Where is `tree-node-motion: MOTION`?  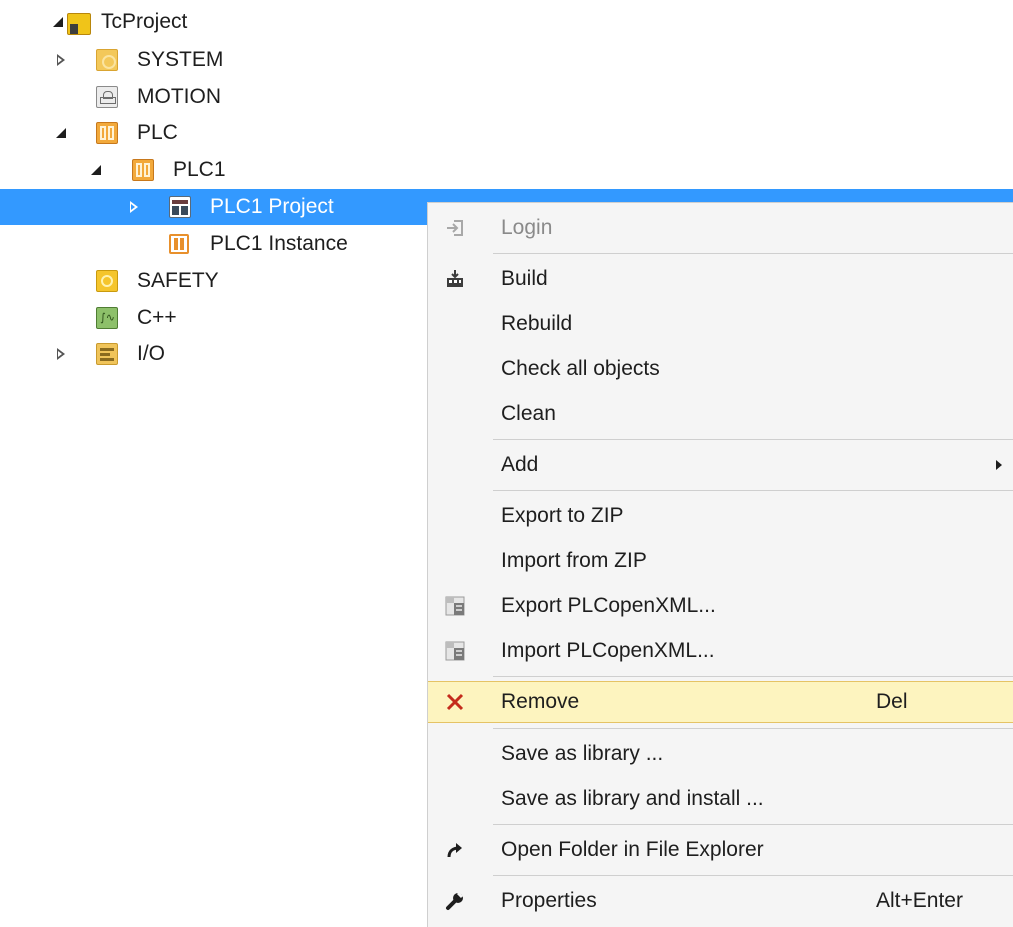 tree-node-motion: MOTION is located at coordinates (506, 97).